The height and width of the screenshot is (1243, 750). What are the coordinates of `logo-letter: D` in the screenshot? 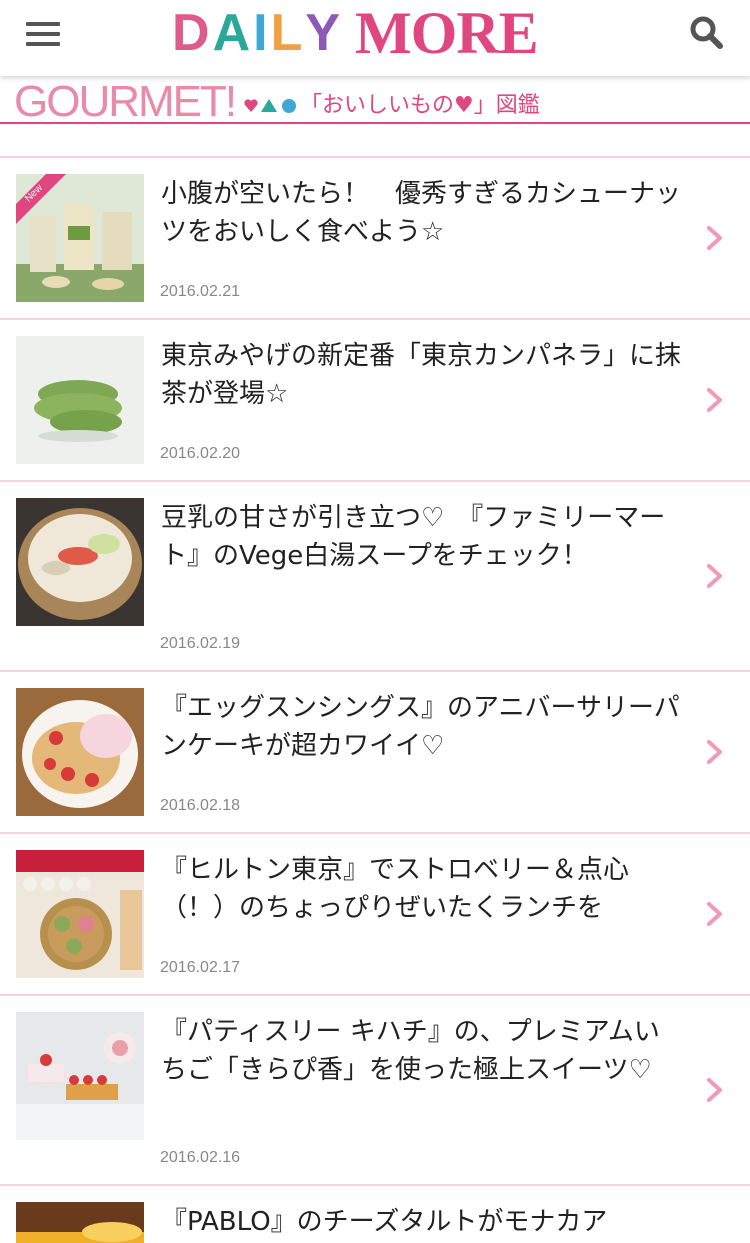 It's located at (192, 33).